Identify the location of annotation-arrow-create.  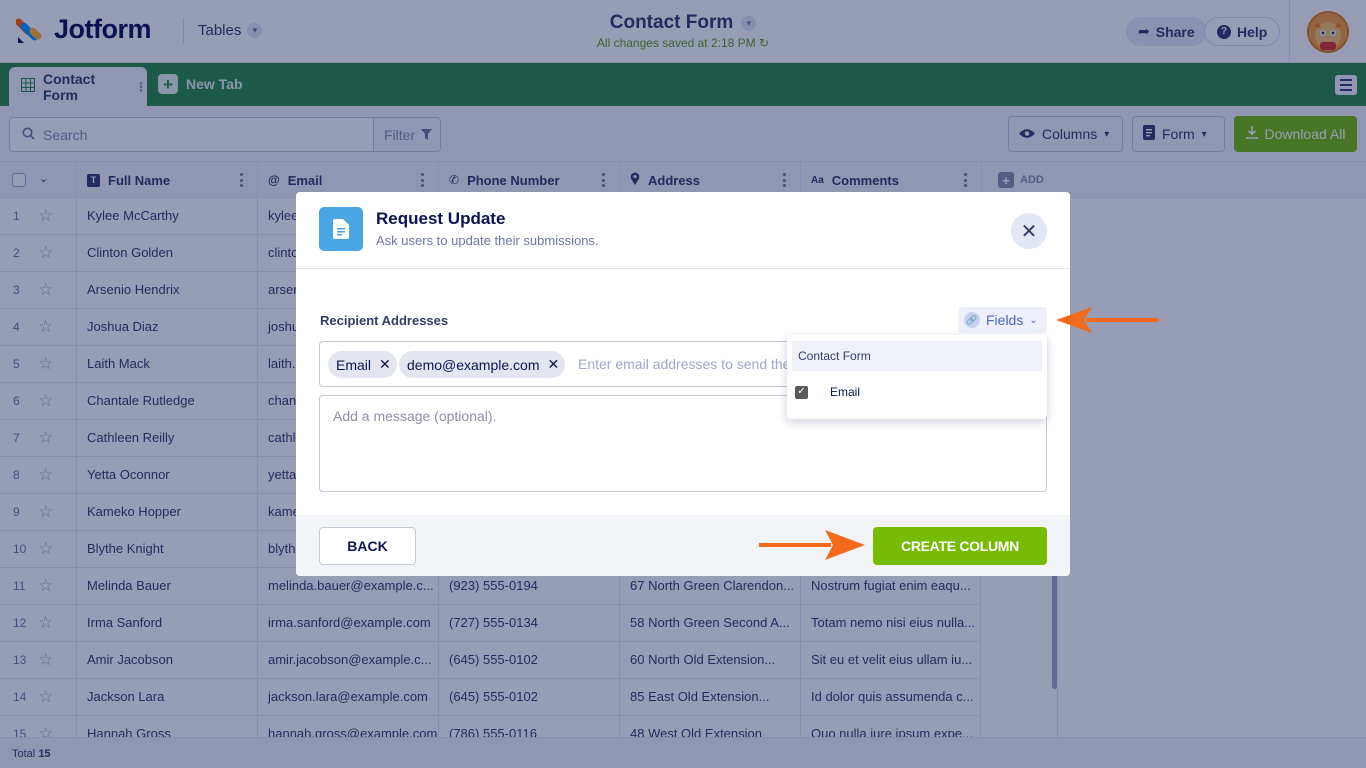
(812, 545).